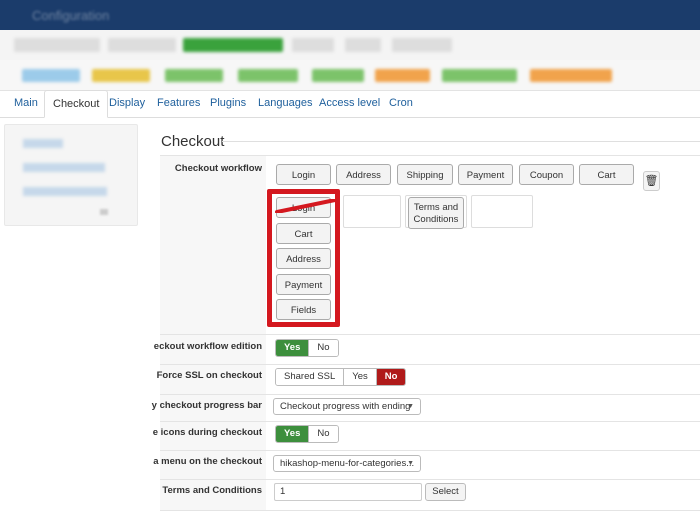 The height and width of the screenshot is (511, 700). What do you see at coordinates (428, 380) in the screenshot?
I see `row-force-ssl: Force SSL on checkout` at bounding box center [428, 380].